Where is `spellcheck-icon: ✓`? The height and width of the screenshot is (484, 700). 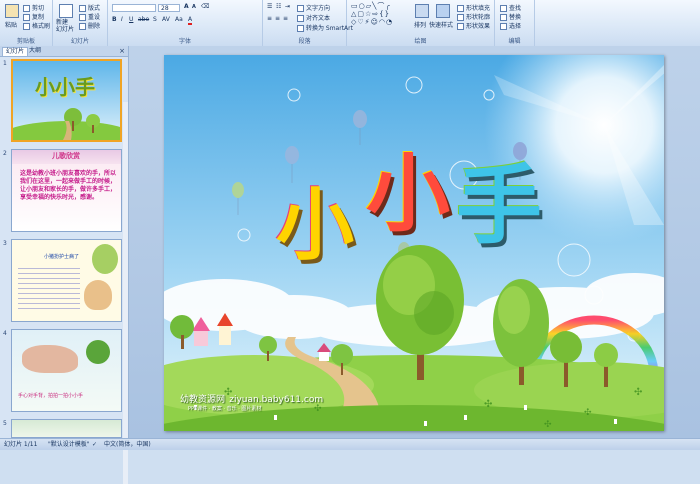
spellcheck-icon: ✓ is located at coordinates (94, 444).